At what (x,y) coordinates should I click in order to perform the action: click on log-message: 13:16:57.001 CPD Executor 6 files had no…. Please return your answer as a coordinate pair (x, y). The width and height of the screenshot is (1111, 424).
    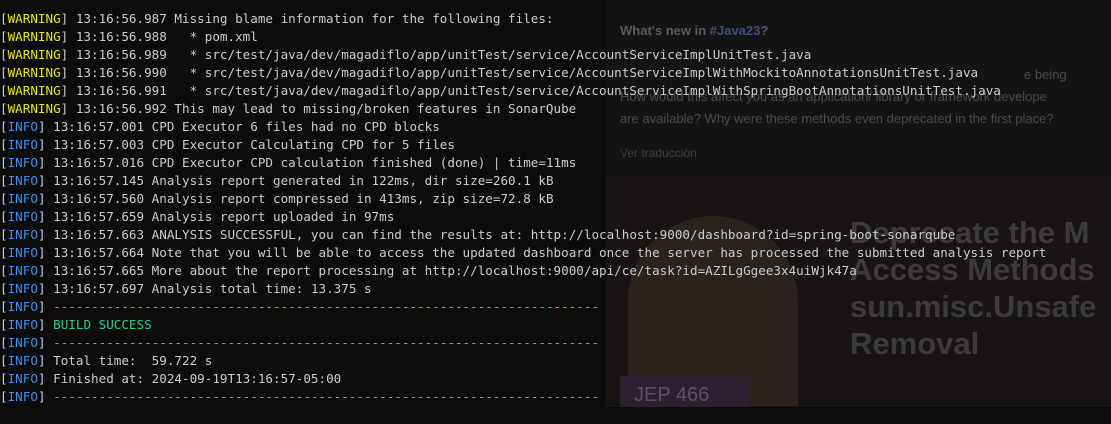
    Looking at the image, I should click on (242, 126).